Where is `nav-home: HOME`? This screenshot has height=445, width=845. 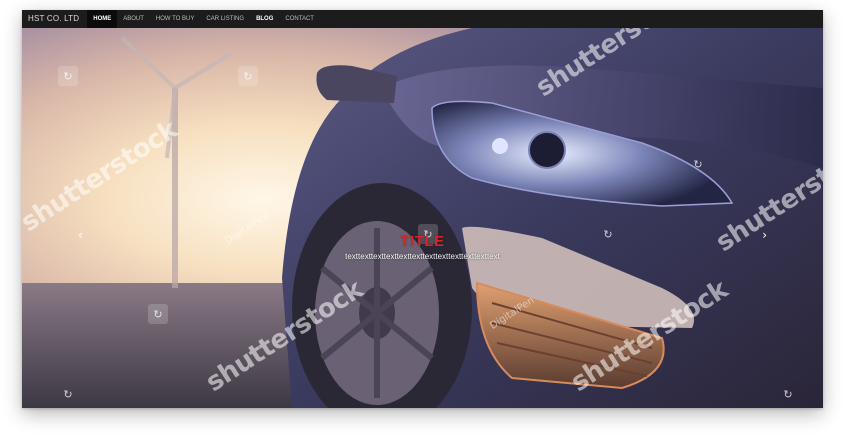 nav-home: HOME is located at coordinates (102, 19).